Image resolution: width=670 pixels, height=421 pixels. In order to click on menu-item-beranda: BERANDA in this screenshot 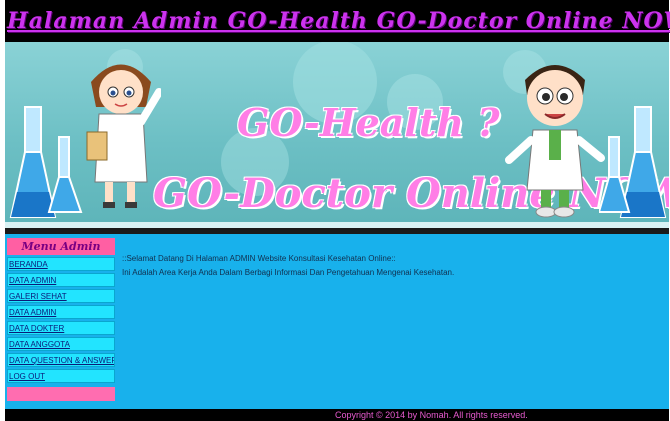, I will do `click(61, 264)`.